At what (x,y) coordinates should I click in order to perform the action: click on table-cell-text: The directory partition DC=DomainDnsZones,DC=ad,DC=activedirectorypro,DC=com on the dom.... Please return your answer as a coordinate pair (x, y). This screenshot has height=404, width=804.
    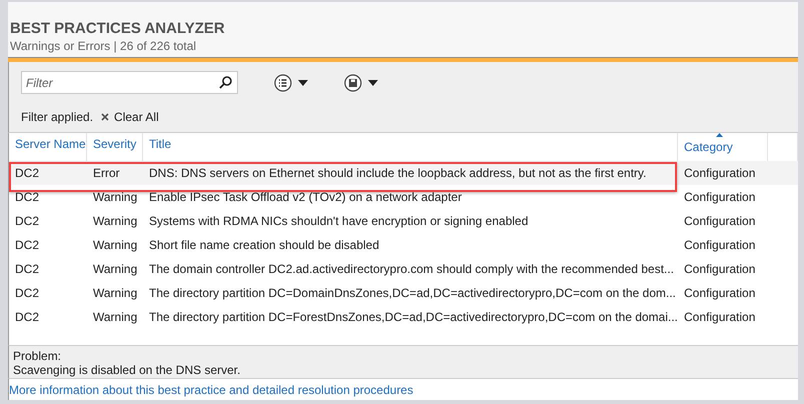
    Looking at the image, I should click on (412, 293).